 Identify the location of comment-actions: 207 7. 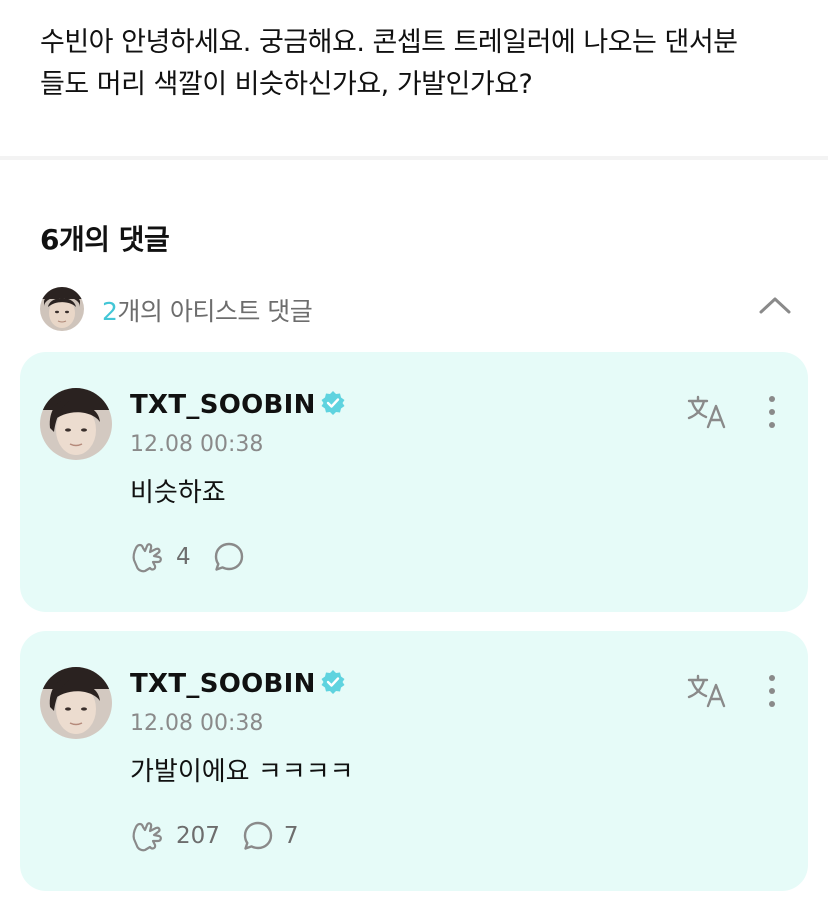
(214, 836).